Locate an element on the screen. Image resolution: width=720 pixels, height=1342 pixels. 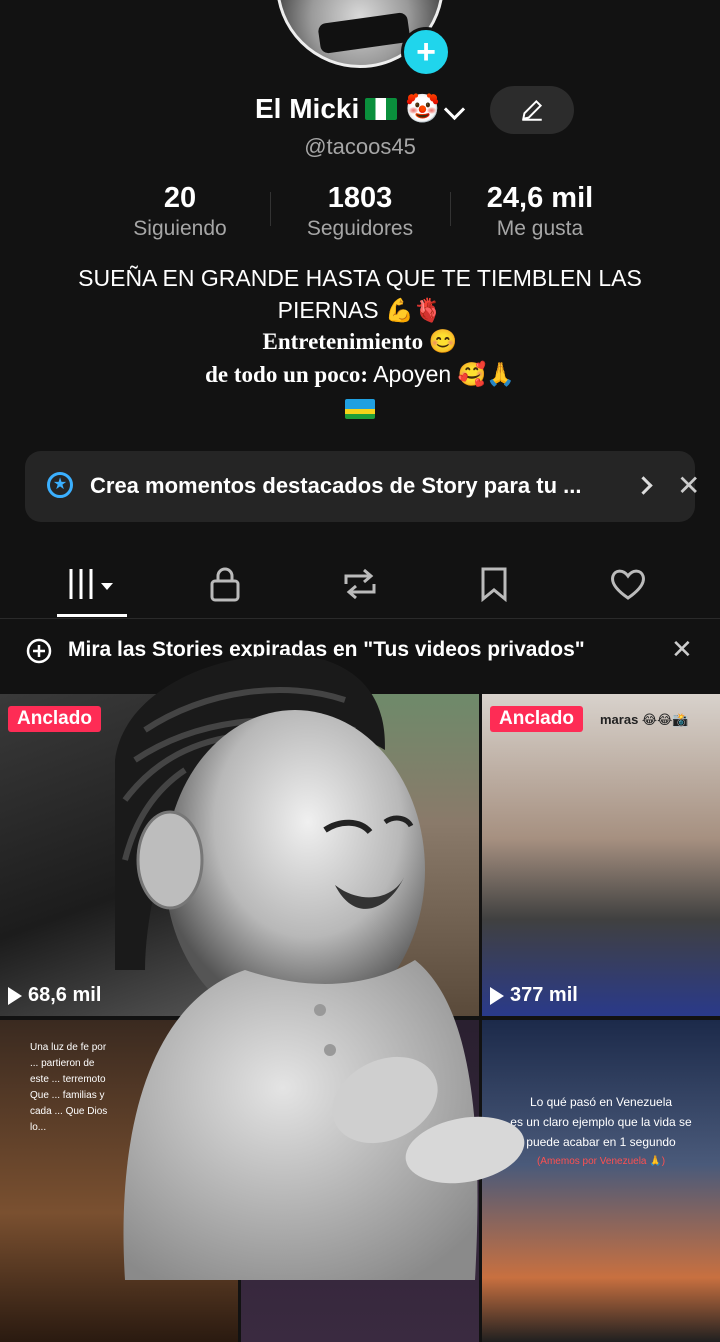
chevron-right-icon is located at coordinates (643, 485).